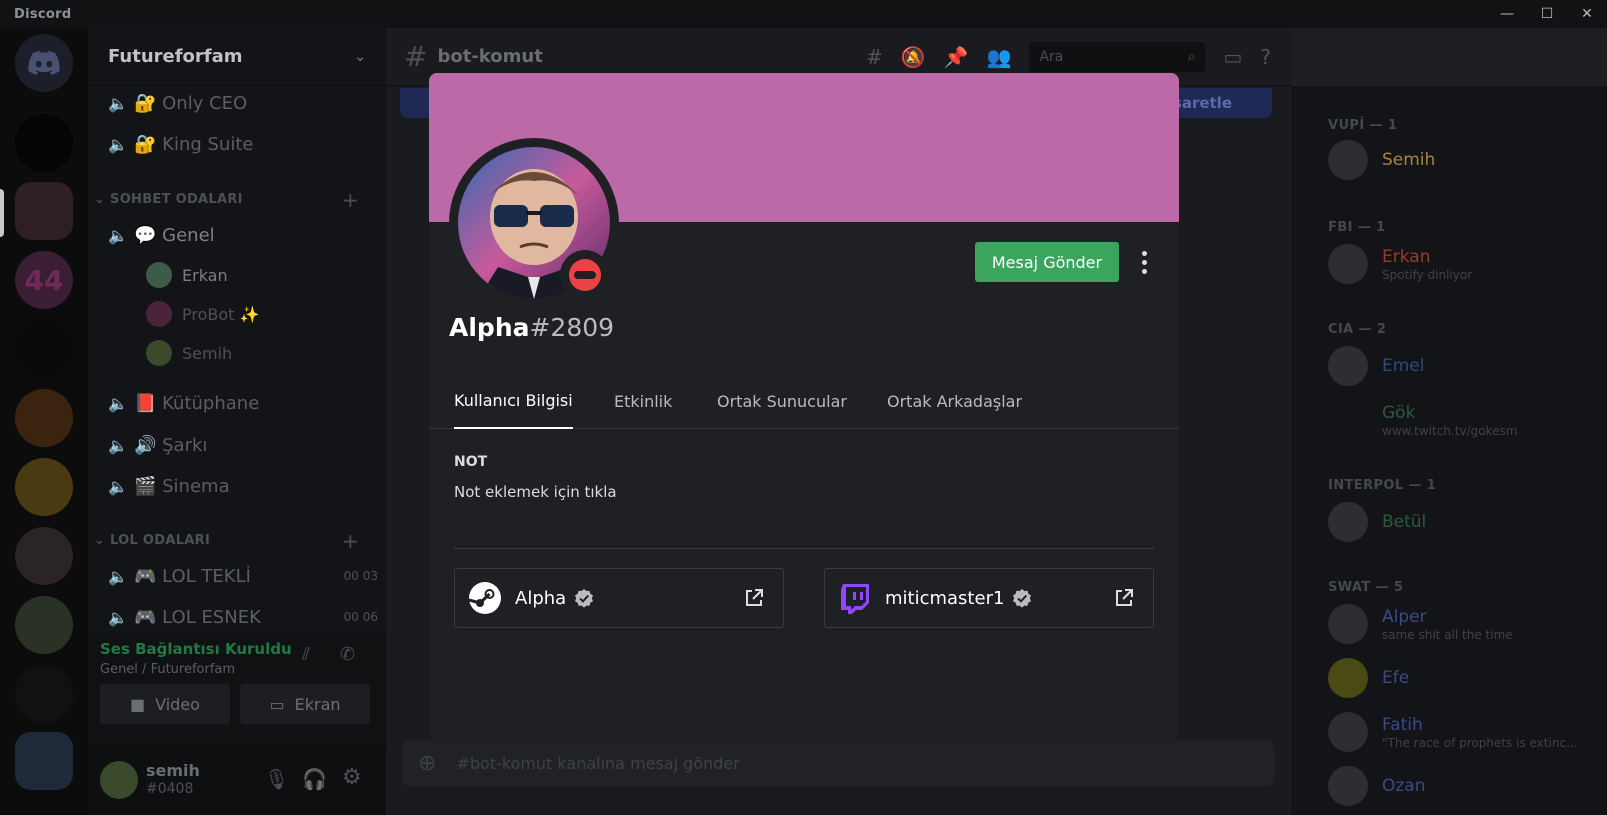  What do you see at coordinates (170, 789) in the screenshot?
I see `user-tag: #0408` at bounding box center [170, 789].